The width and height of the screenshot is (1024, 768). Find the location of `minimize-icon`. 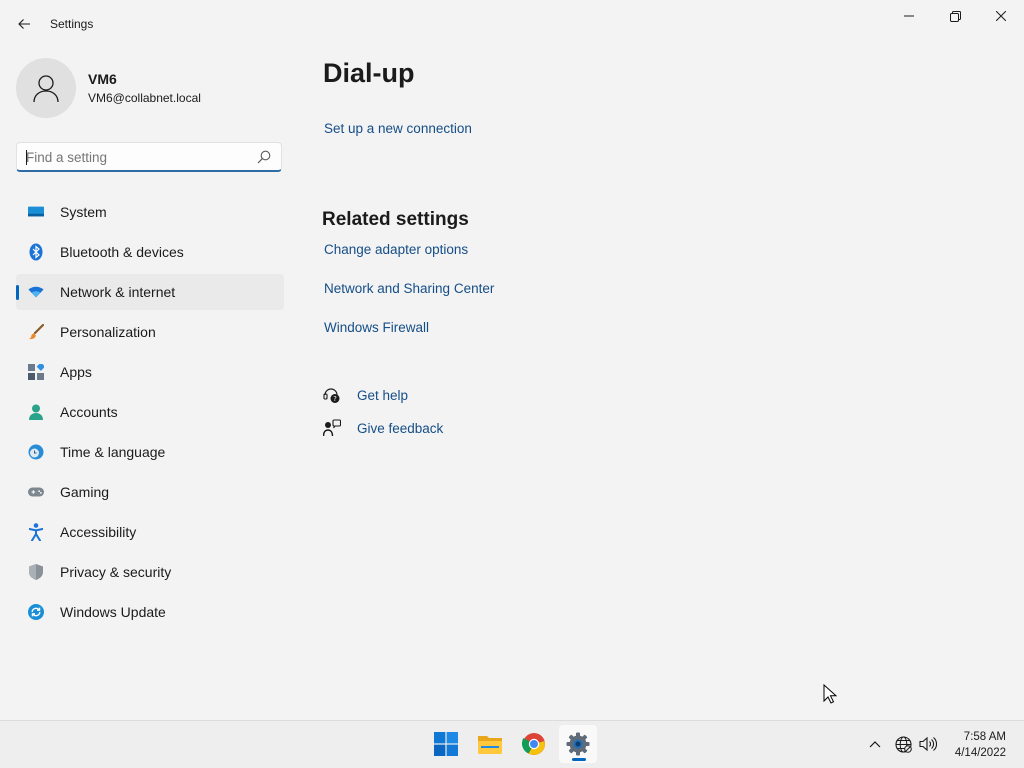

minimize-icon is located at coordinates (909, 16).